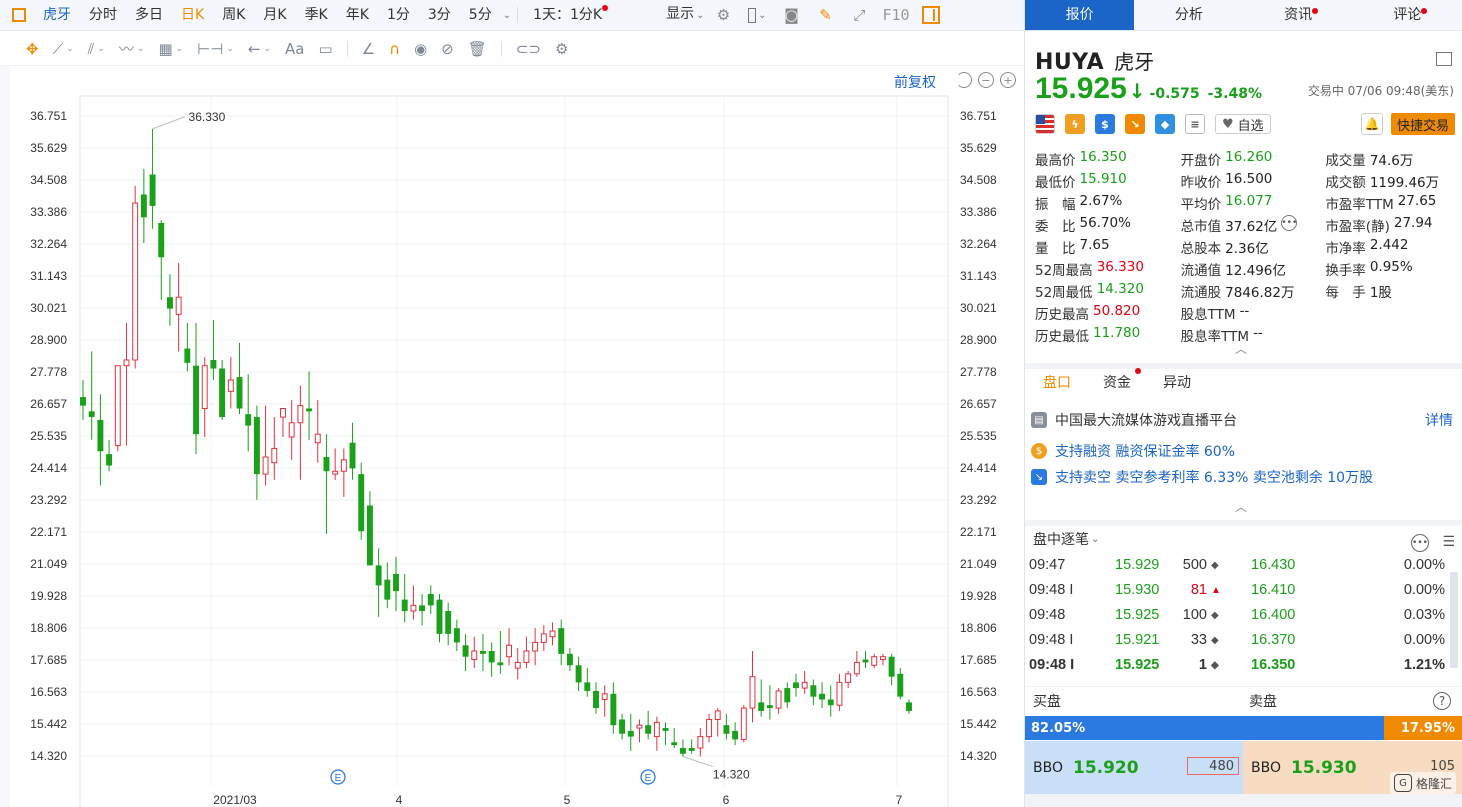 This screenshot has width=1462, height=807. Describe the element at coordinates (681, 15) in the screenshot. I see `display-menu: 显示 ⌄` at that location.